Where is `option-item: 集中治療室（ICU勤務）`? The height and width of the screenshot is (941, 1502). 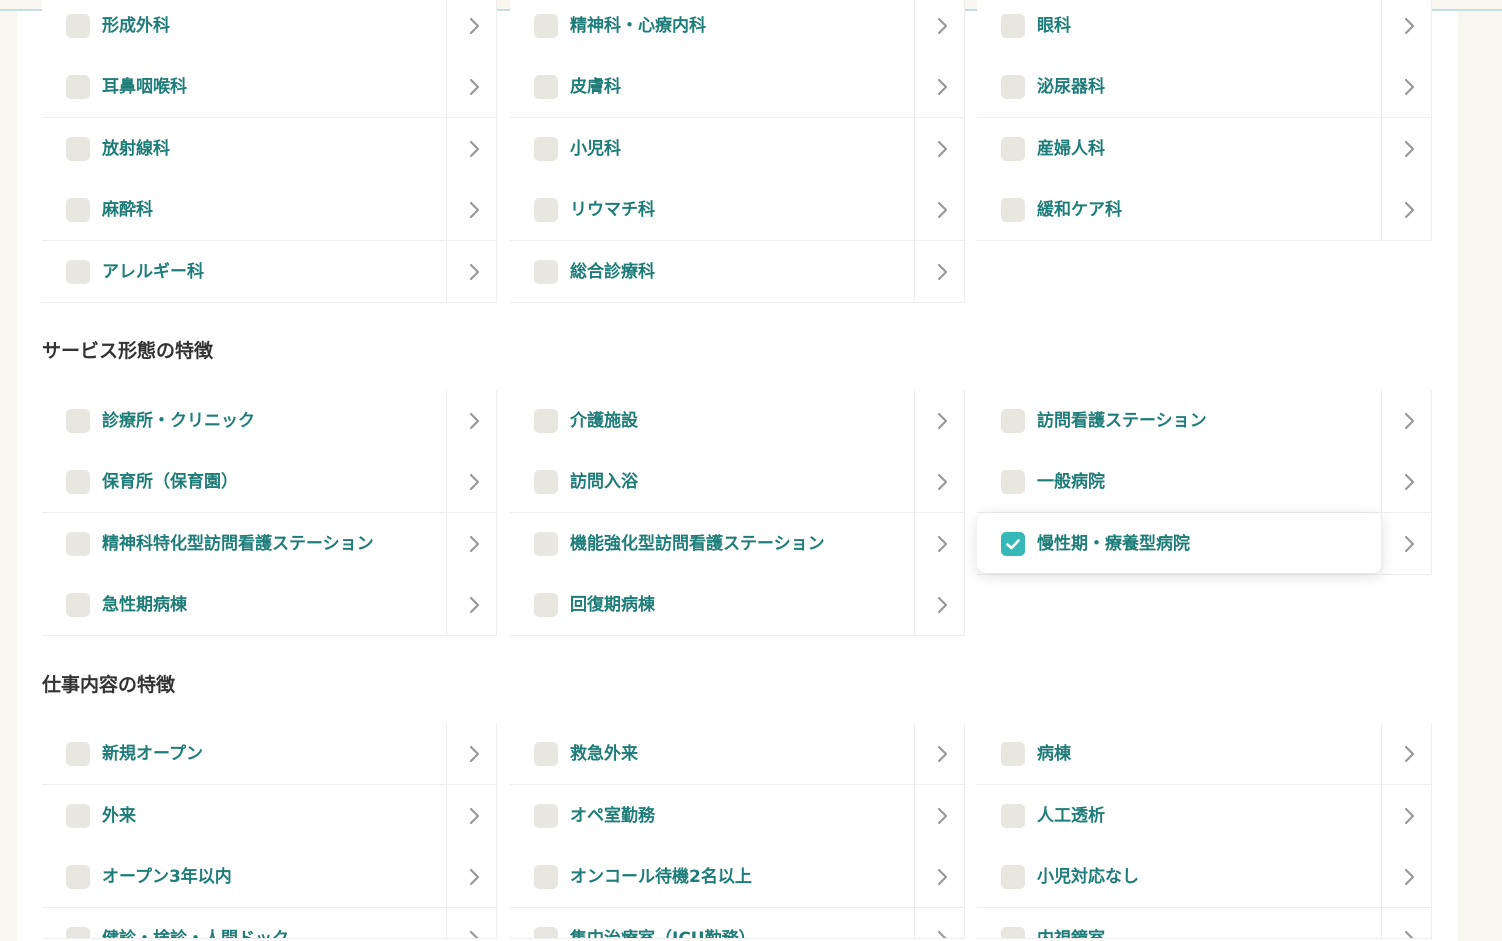 option-item: 集中治療室（ICU勤務） is located at coordinates (737, 923).